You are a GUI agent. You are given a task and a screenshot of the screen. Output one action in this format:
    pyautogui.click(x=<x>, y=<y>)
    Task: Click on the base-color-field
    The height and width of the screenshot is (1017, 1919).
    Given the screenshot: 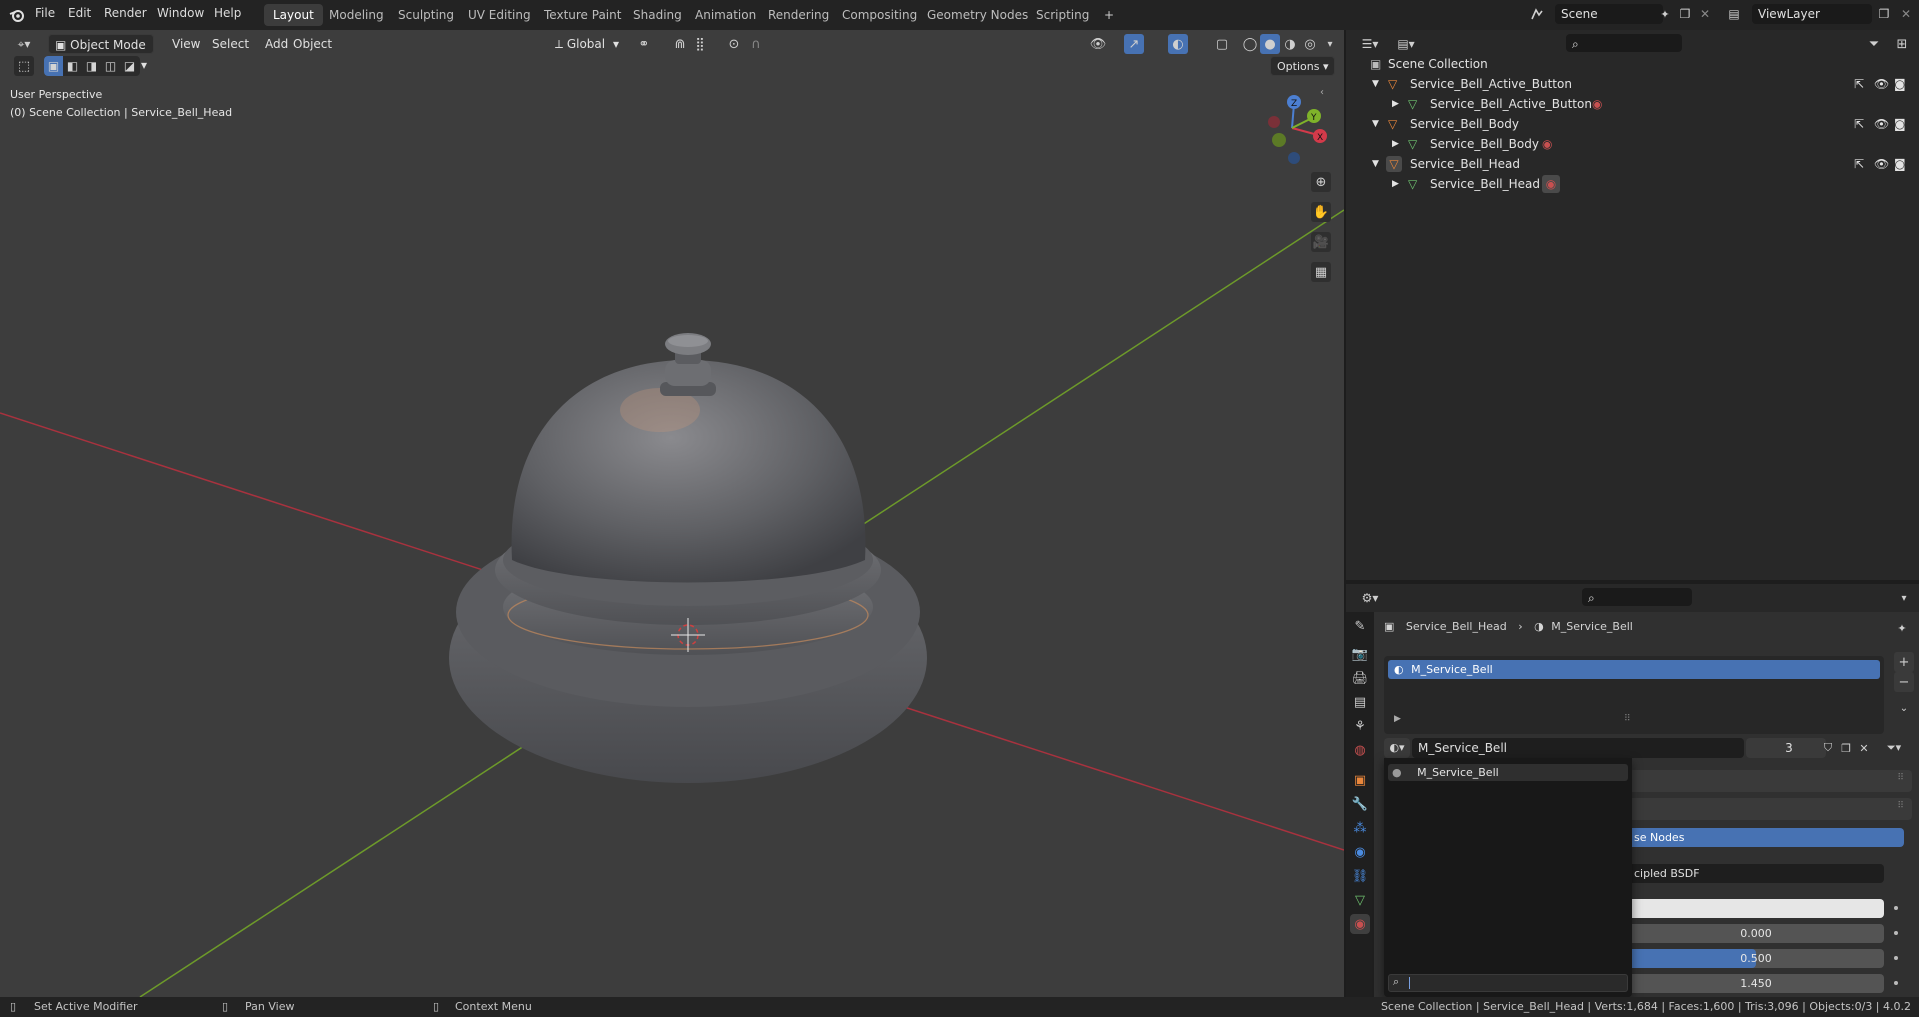 What is the action you would take?
    pyautogui.click(x=1756, y=908)
    